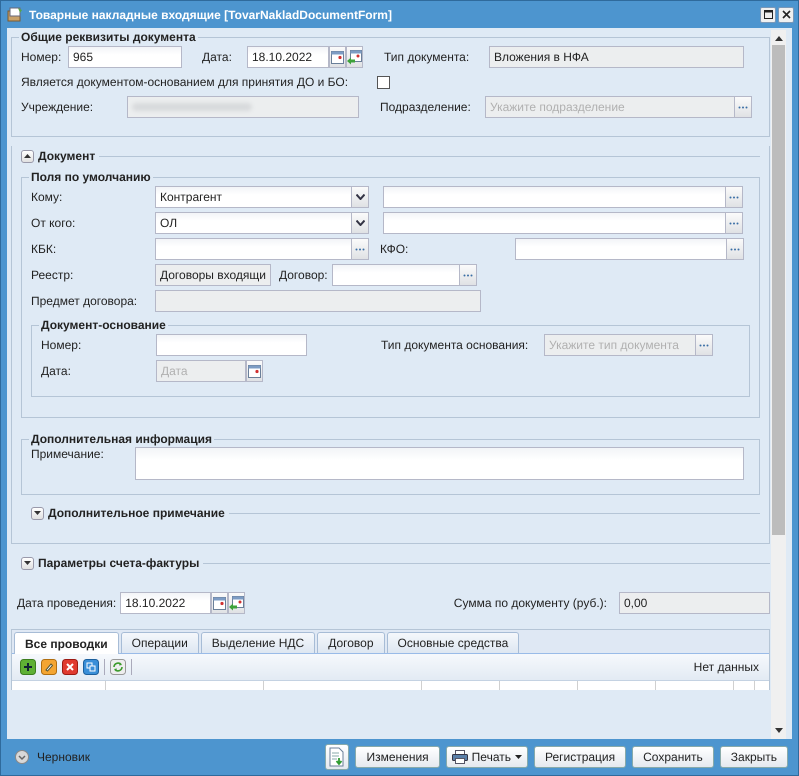  I want to click on field-label: Дата:, so click(217, 57).